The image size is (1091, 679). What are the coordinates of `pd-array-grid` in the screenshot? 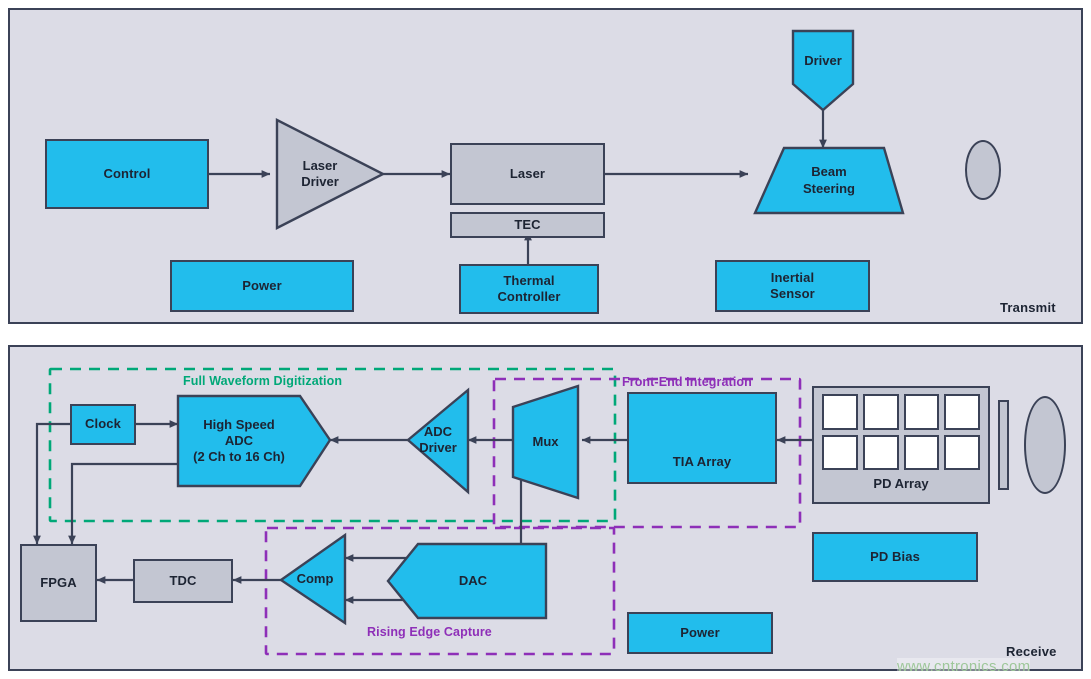 It's located at (901, 432).